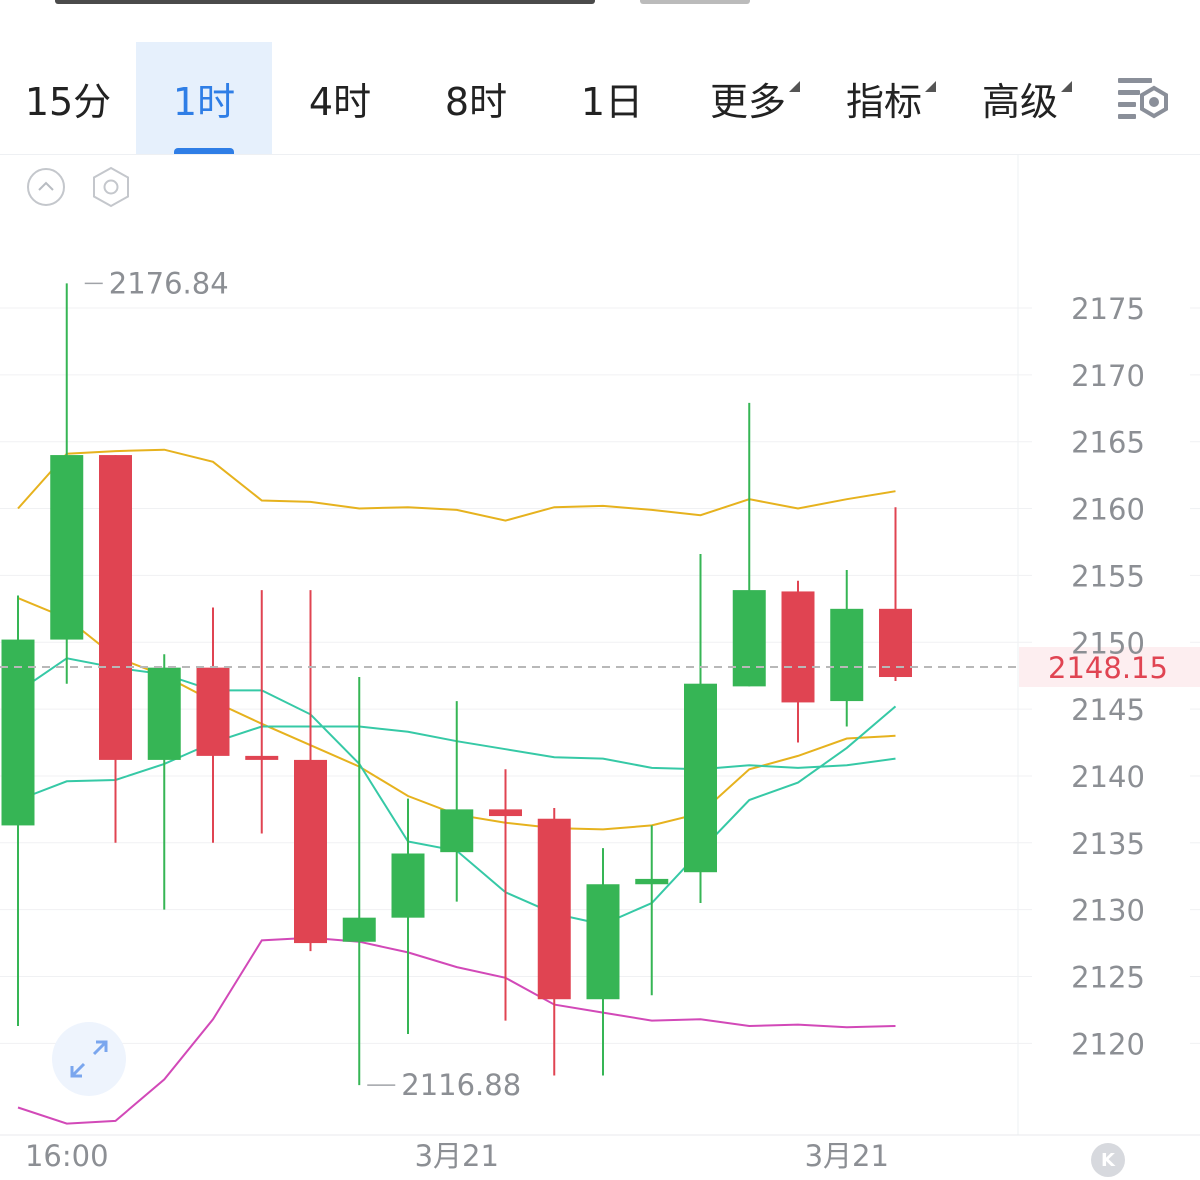 The width and height of the screenshot is (1200, 1180). What do you see at coordinates (456, 1030) in the screenshot?
I see `indicator-line-boll_lower` at bounding box center [456, 1030].